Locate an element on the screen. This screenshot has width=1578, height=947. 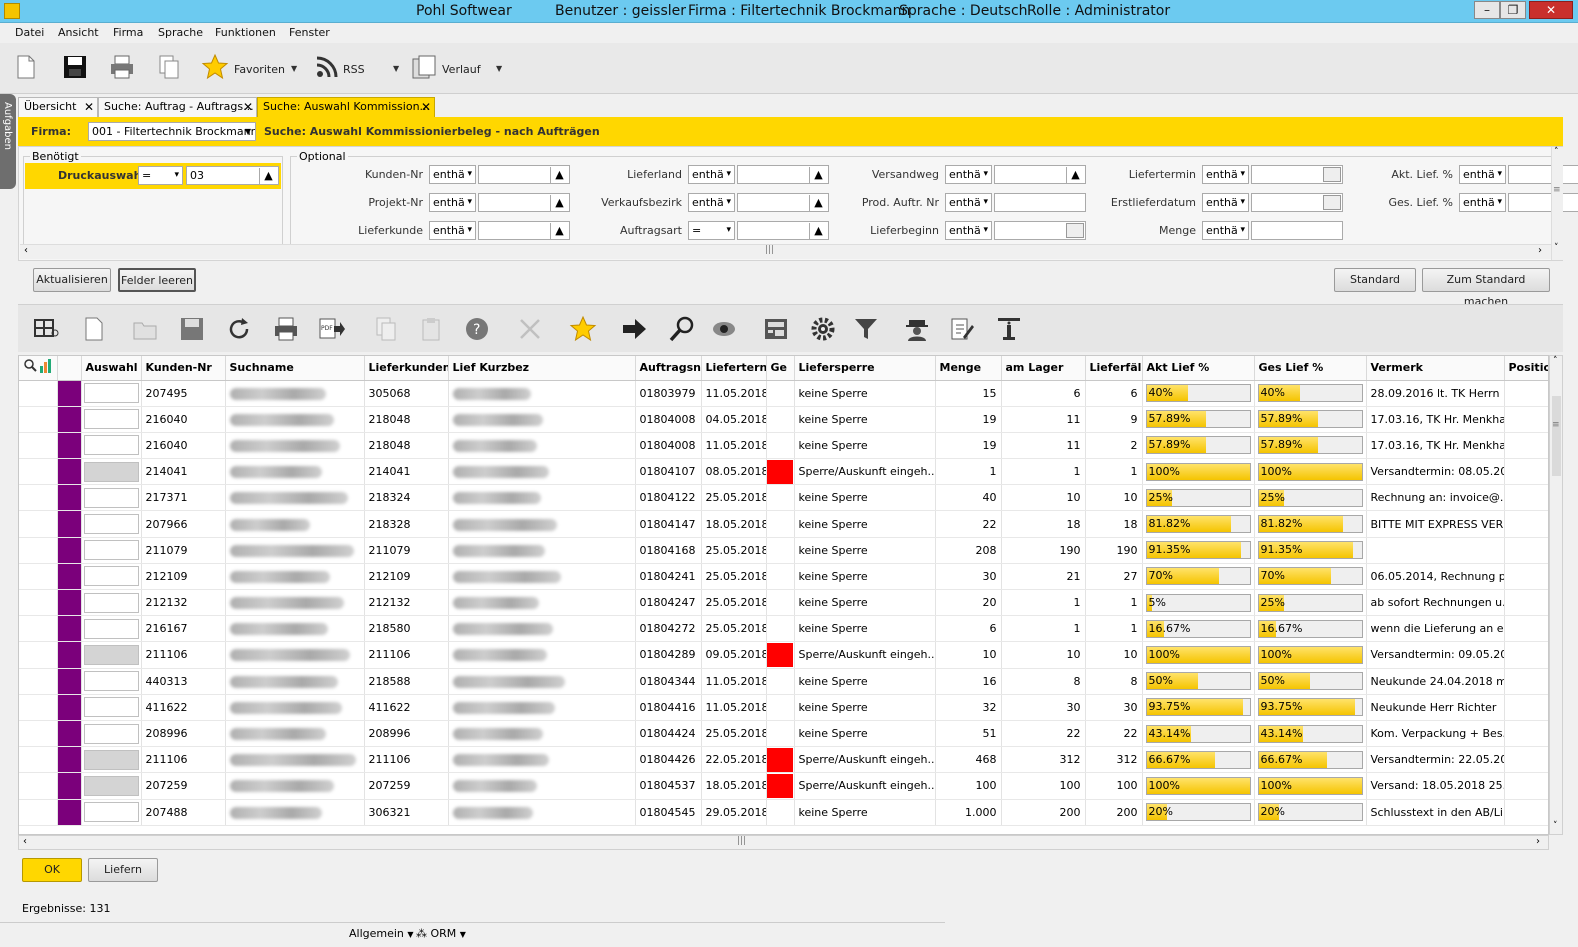
felder-leeren-button: Felder leeren is located at coordinates (157, 280).